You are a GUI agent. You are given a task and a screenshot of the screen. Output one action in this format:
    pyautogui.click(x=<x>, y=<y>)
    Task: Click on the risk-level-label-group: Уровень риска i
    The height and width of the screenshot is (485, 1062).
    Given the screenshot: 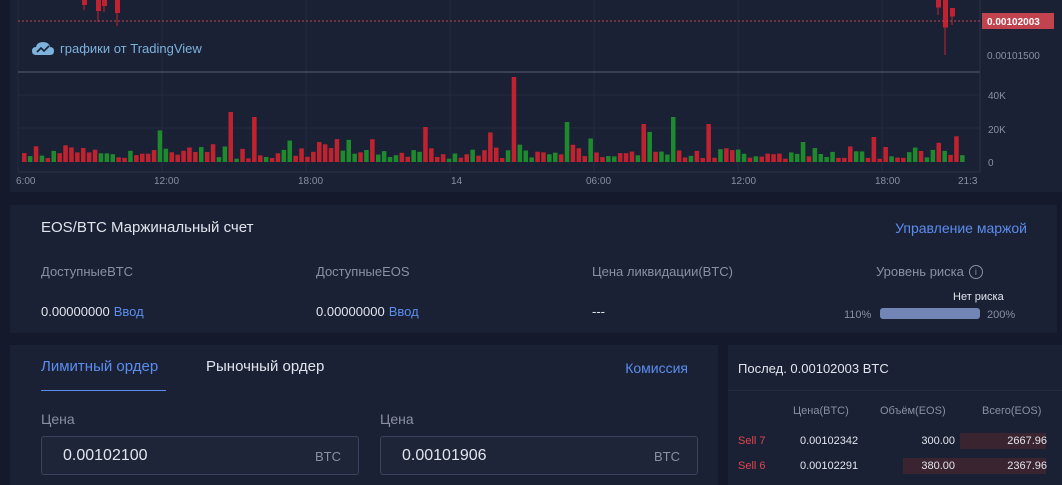 What is the action you would take?
    pyautogui.click(x=929, y=271)
    